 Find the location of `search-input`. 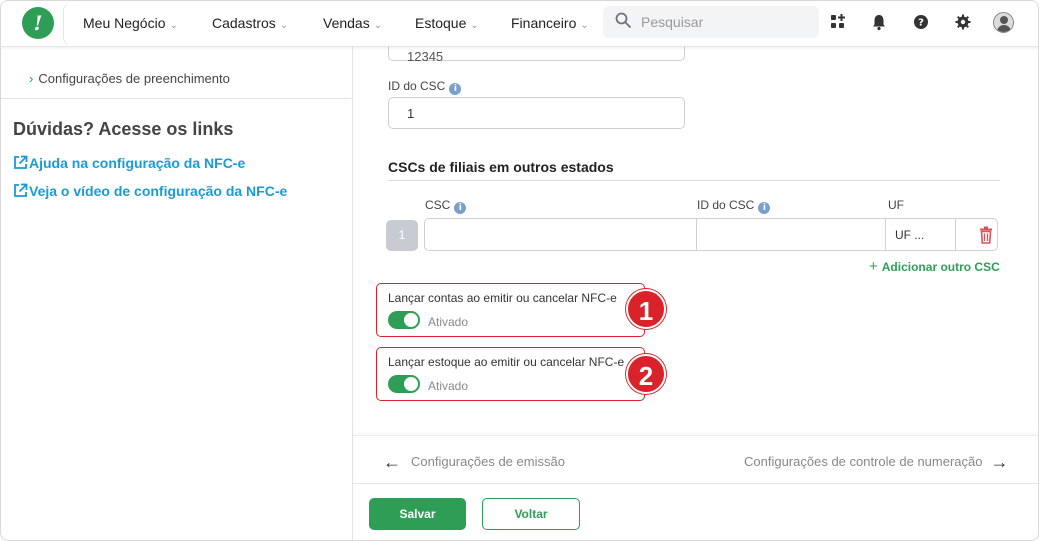

search-input is located at coordinates (726, 22).